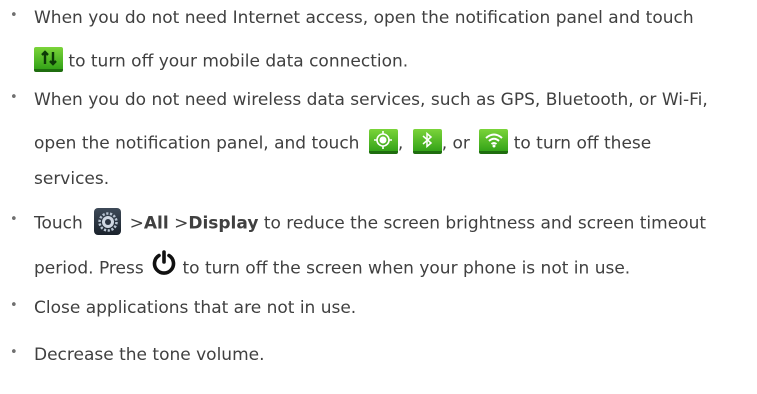 The image size is (757, 394). I want to click on settings-icon, so click(108, 221).